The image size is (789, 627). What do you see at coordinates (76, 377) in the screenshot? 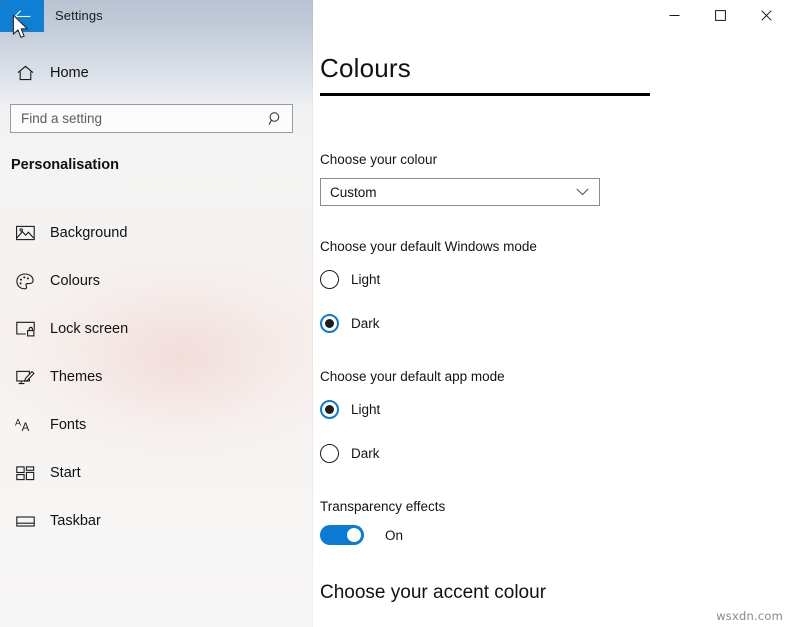
I see `sidebar-item-themes-label: Themes` at bounding box center [76, 377].